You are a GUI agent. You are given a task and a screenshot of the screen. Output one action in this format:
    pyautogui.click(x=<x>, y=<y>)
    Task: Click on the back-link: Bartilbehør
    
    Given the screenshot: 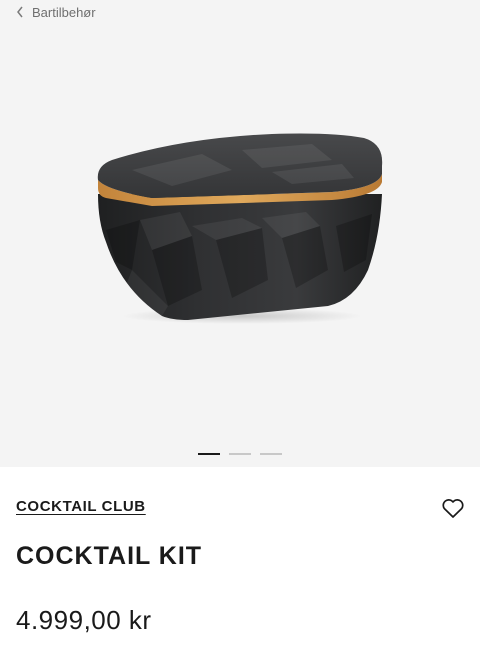 What is the action you would take?
    pyautogui.click(x=56, y=12)
    